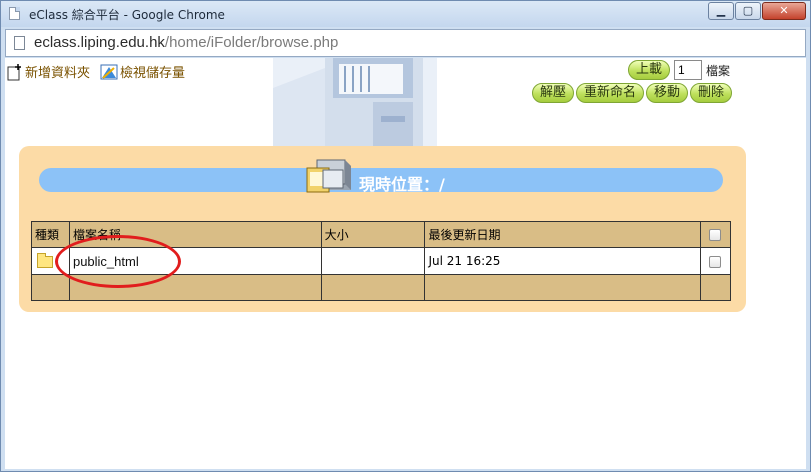  I want to click on top-links: 新增資料夾 檢視儲存量, so click(101, 71).